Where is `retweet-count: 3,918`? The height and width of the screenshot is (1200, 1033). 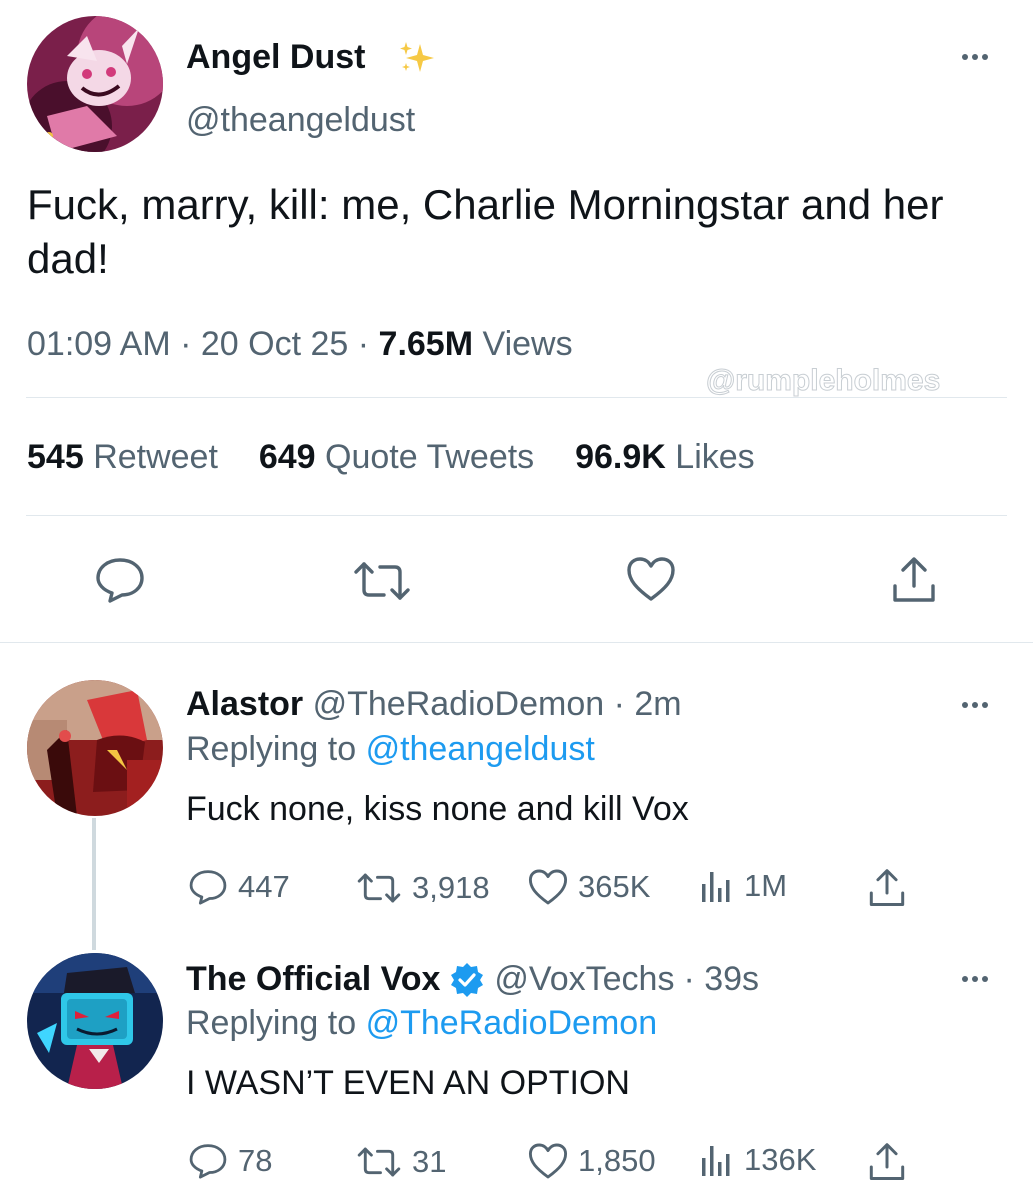 retweet-count: 3,918 is located at coordinates (451, 887).